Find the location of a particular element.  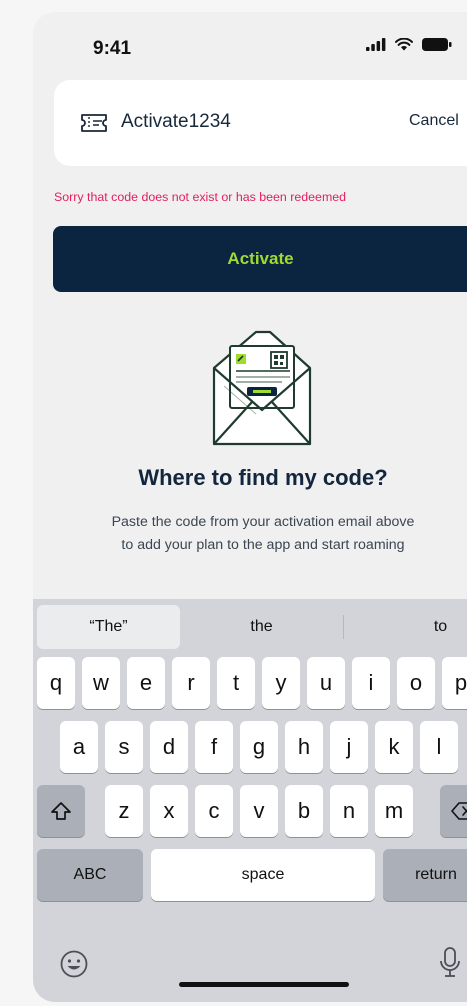

key-u: u is located at coordinates (326, 683).